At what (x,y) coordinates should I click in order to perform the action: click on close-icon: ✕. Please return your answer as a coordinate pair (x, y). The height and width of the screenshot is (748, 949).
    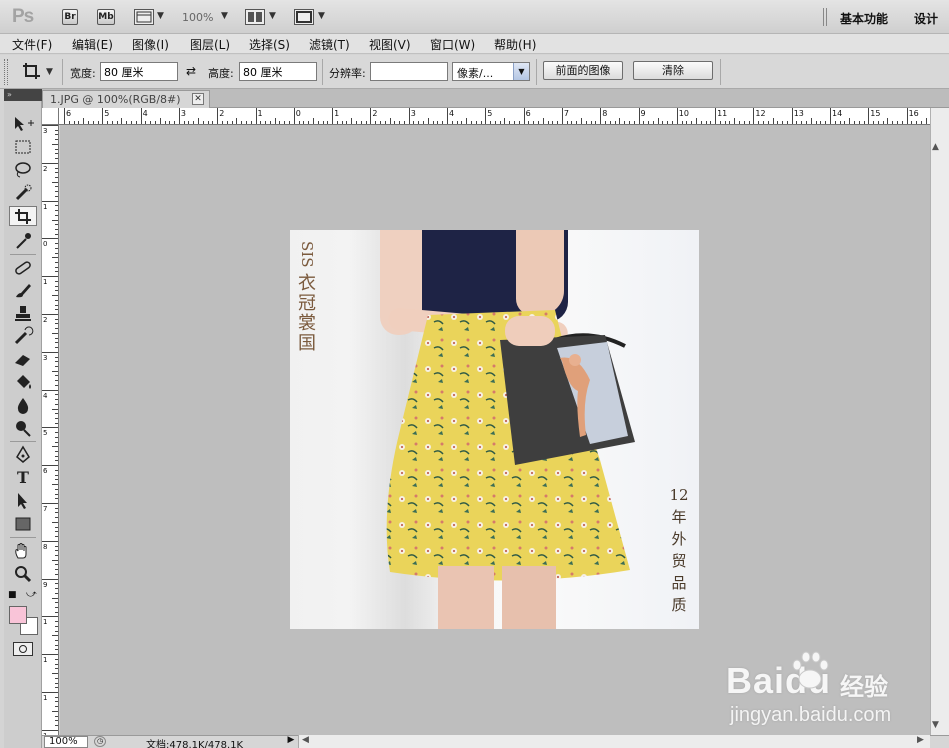
    Looking at the image, I should click on (198, 99).